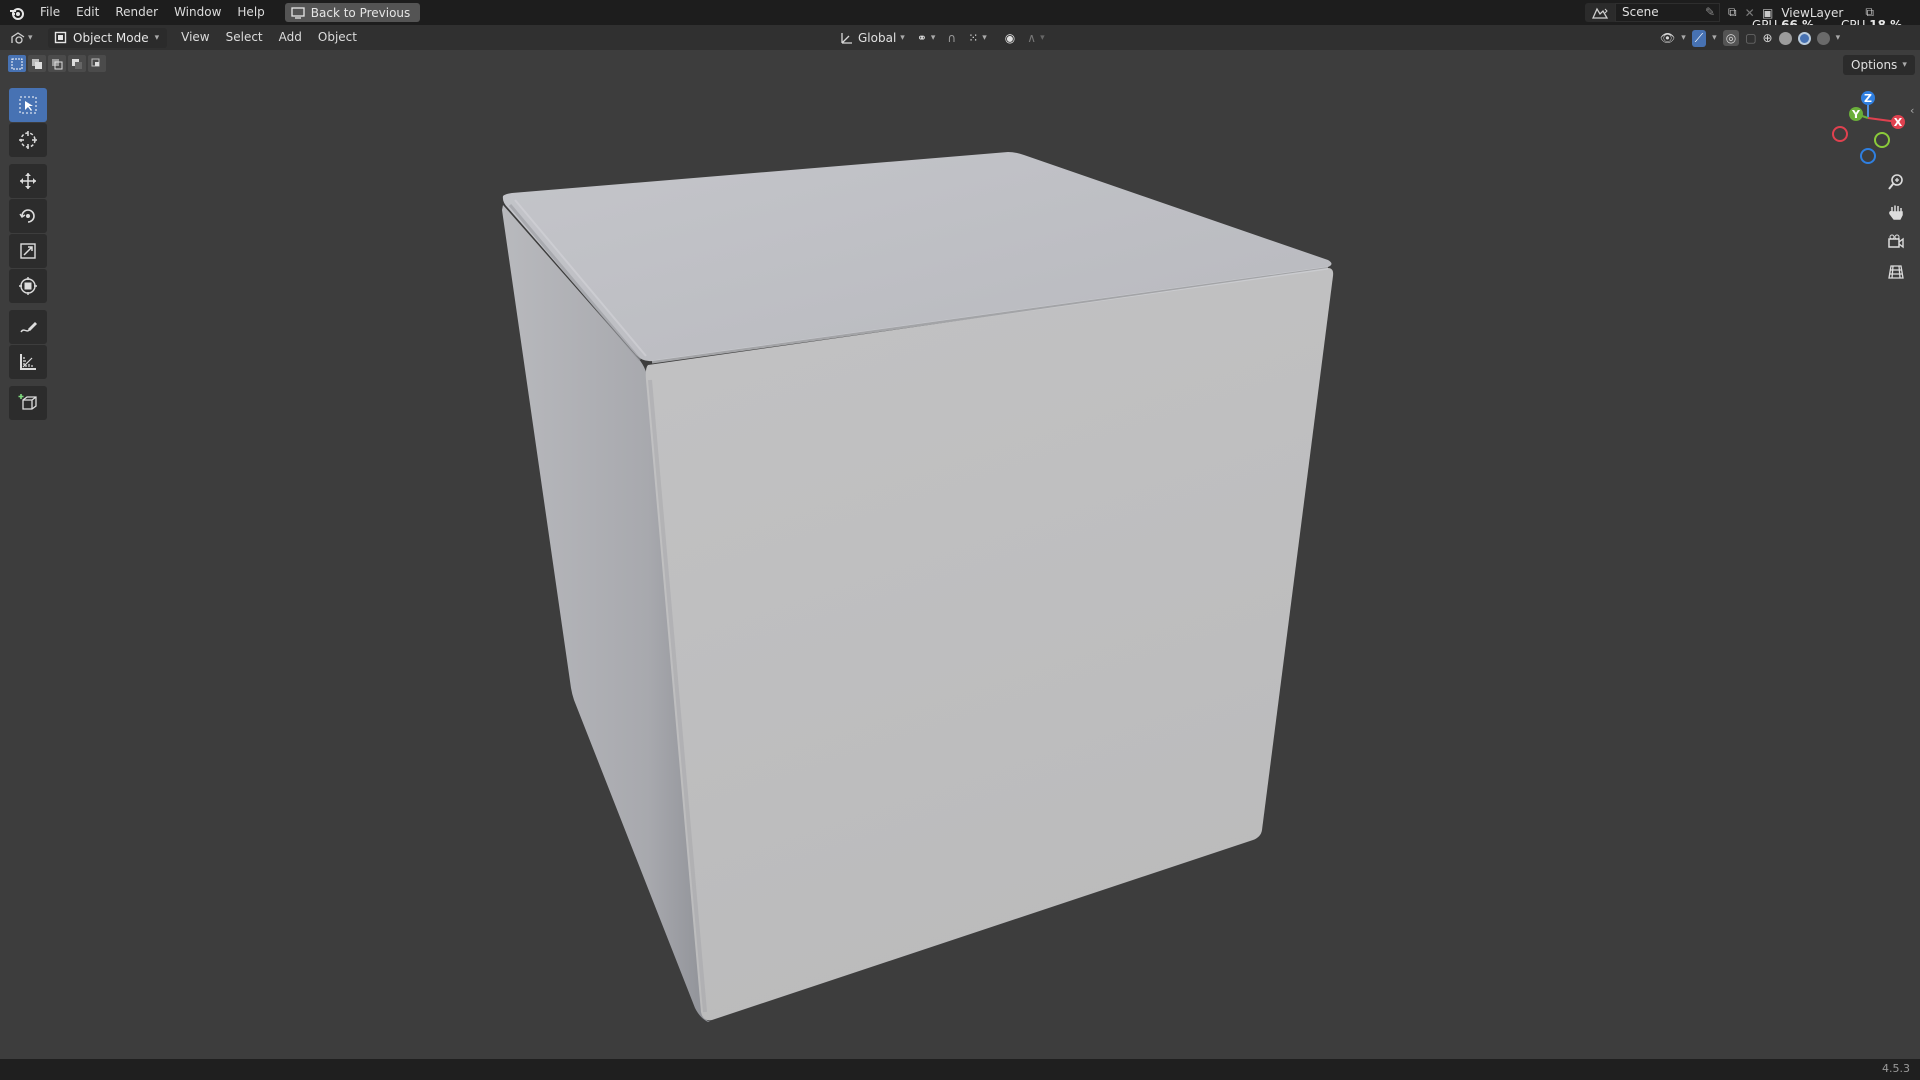 The width and height of the screenshot is (1920, 1080). I want to click on menu-window: Window, so click(197, 12).